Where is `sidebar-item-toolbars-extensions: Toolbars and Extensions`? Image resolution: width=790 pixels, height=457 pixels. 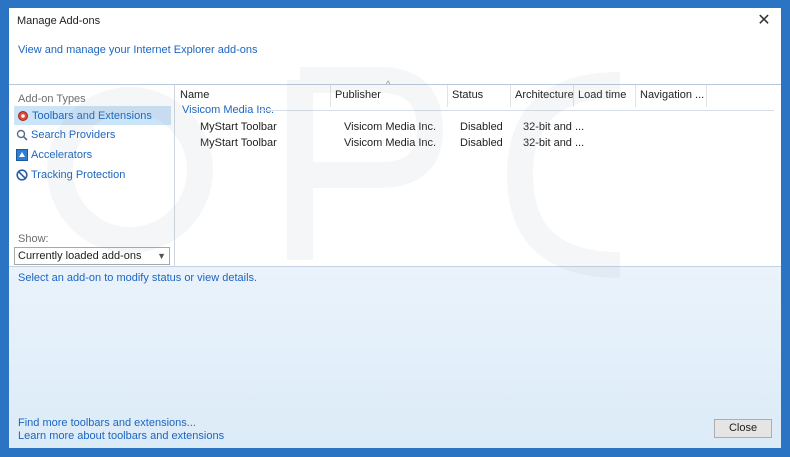 sidebar-item-toolbars-extensions: Toolbars and Extensions is located at coordinates (92, 115).